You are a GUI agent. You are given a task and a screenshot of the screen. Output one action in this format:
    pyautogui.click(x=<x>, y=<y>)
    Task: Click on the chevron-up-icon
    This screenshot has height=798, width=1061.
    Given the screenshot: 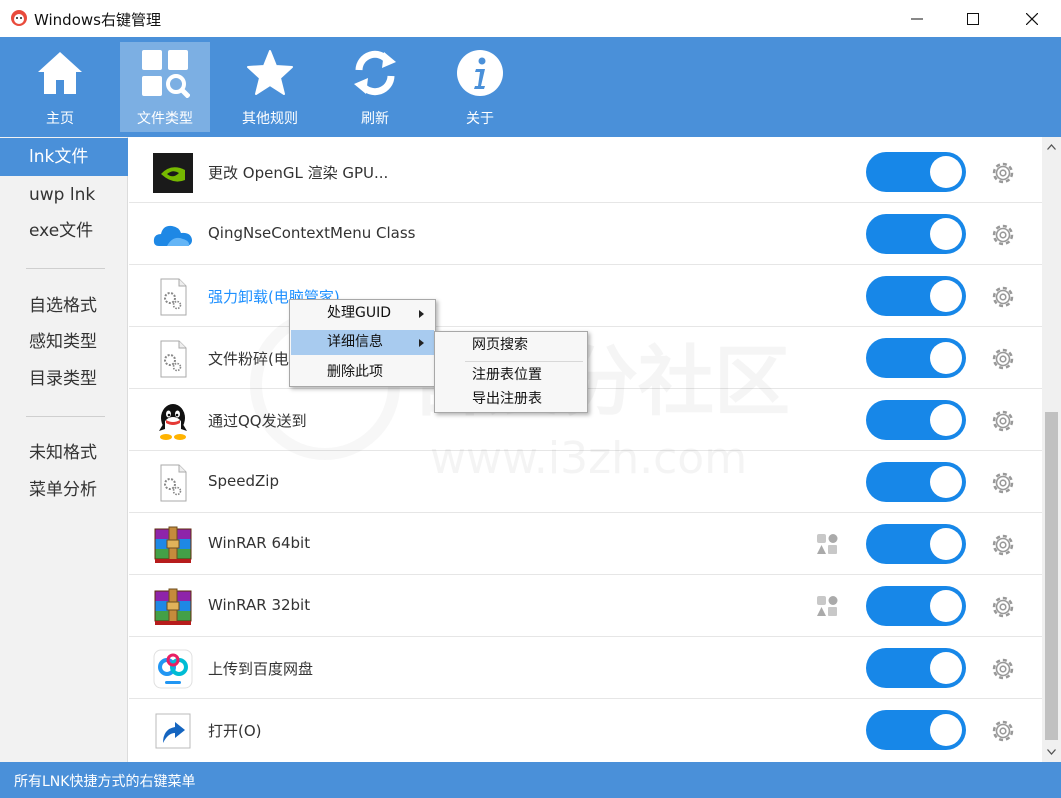 What is the action you would take?
    pyautogui.click(x=1051, y=147)
    